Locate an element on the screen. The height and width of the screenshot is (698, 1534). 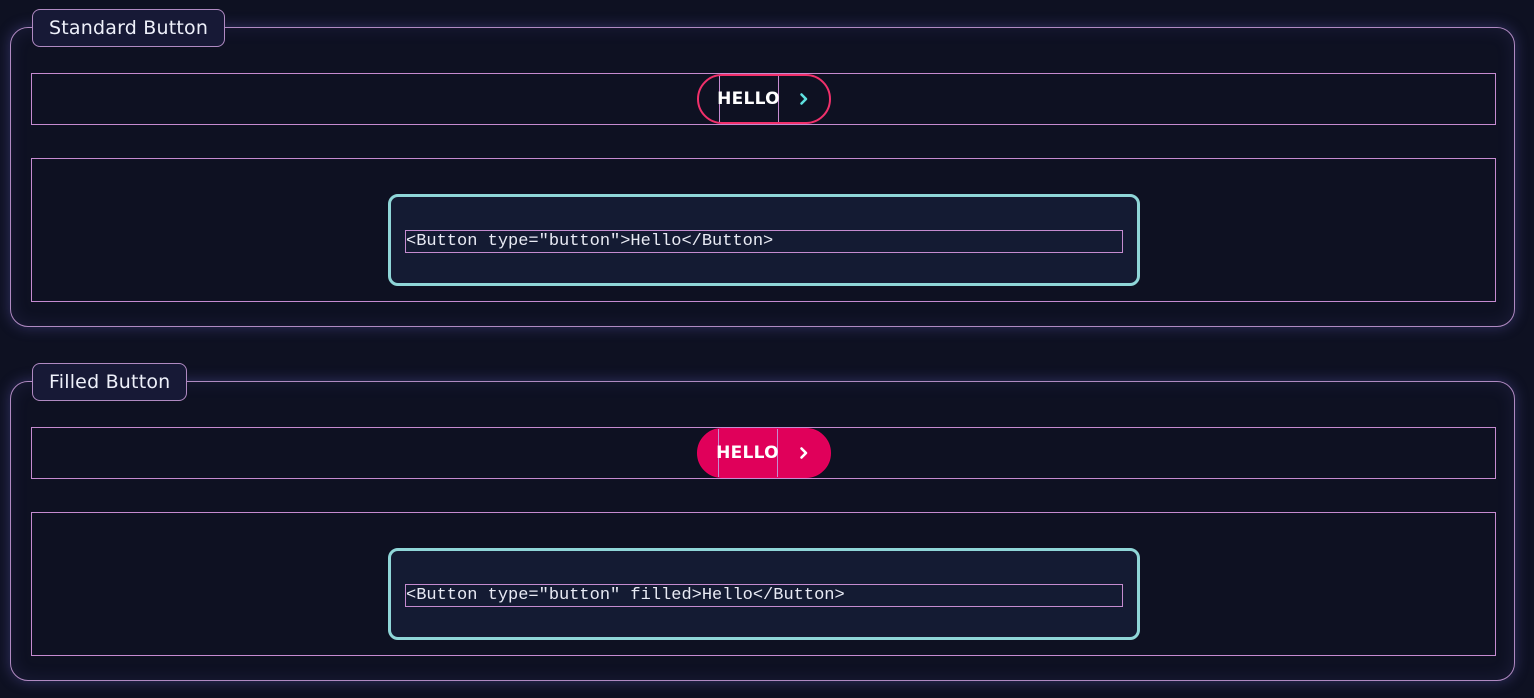
code-block: <Button type="button">Hello</Button> is located at coordinates (764, 240).